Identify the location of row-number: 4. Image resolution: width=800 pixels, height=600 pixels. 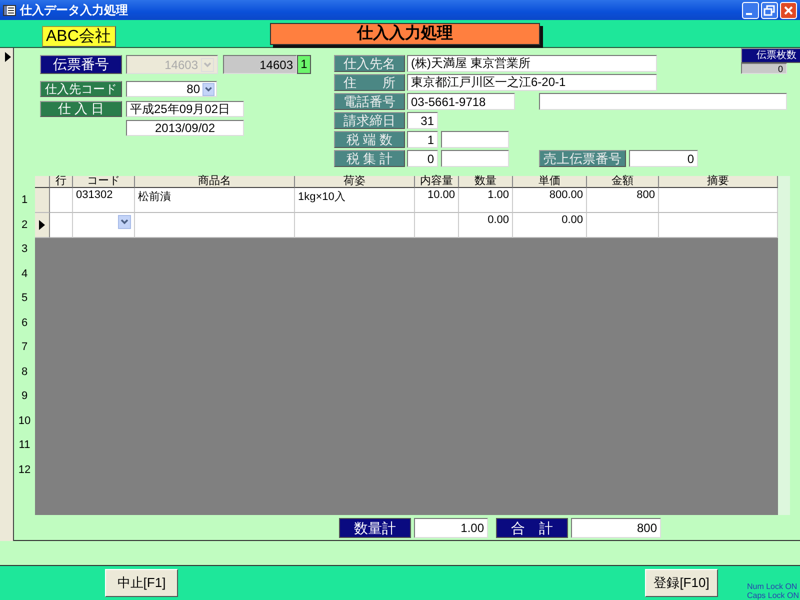
(24, 274).